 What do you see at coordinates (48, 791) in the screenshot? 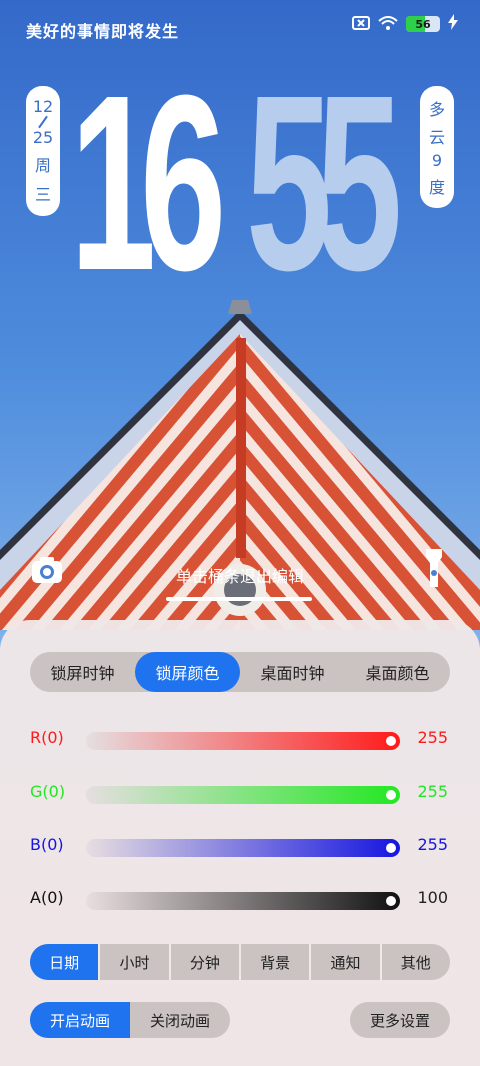
I see `slider-label: G(0)` at bounding box center [48, 791].